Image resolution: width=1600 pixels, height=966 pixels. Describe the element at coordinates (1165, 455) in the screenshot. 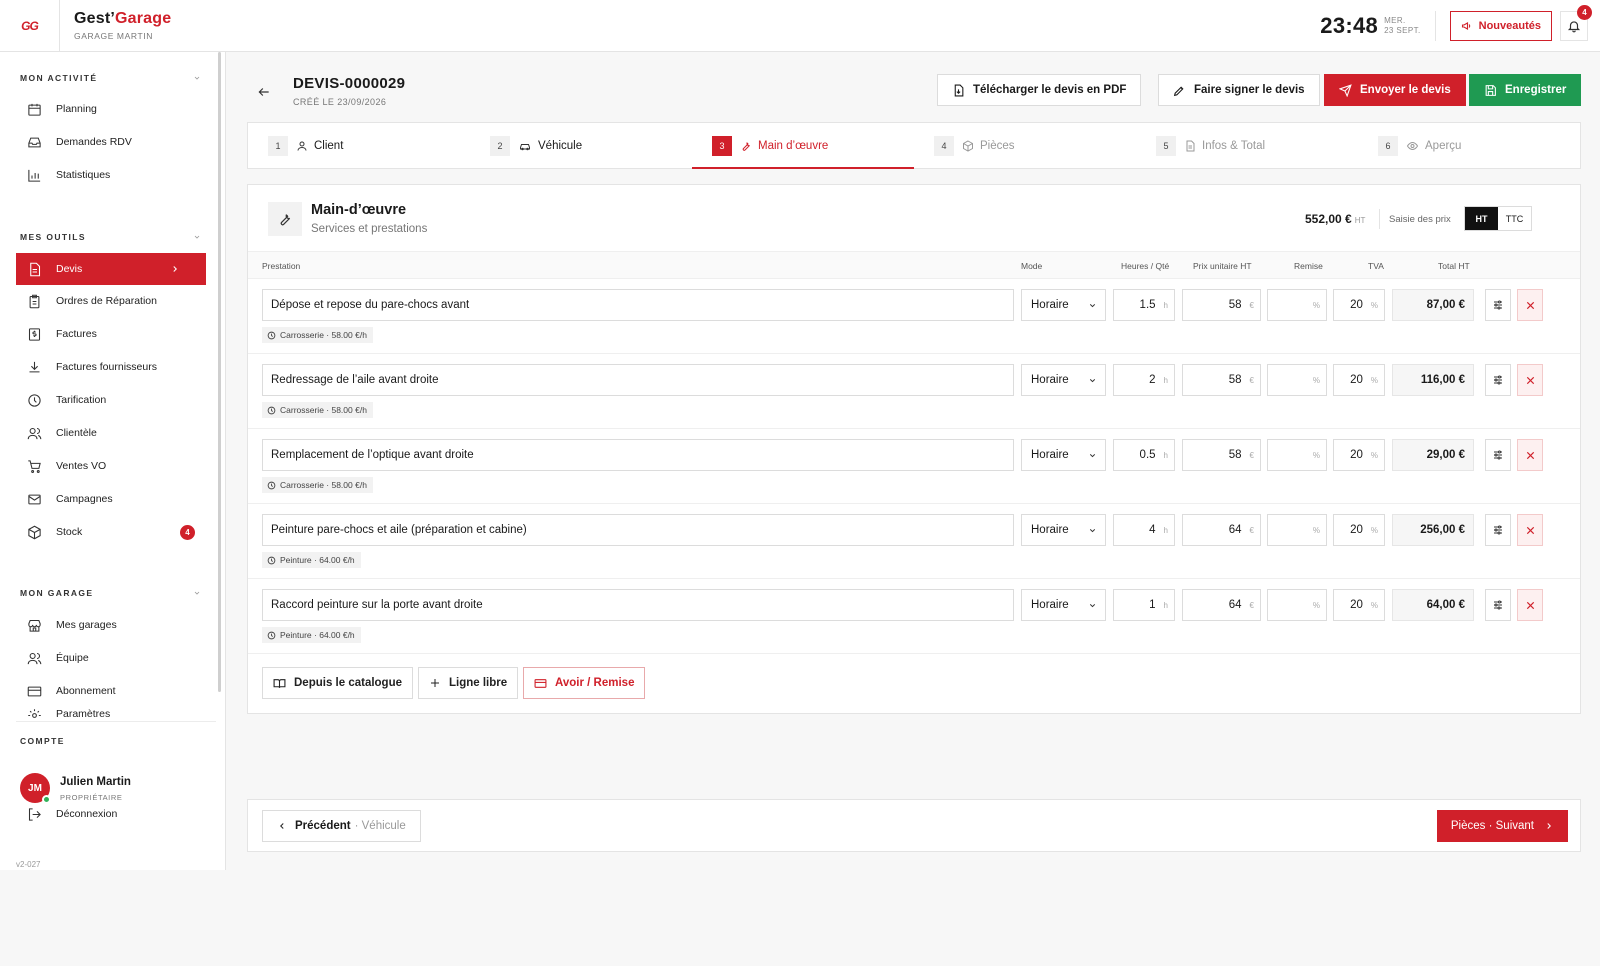

I see `unit-suffix: h` at that location.